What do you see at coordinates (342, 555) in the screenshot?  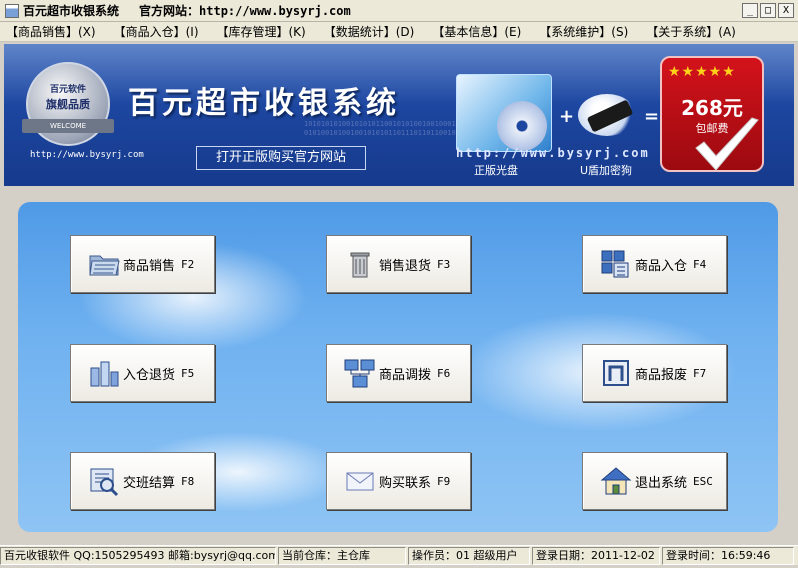 I see `status-warehouse: 当前仓库：主仓库` at bounding box center [342, 555].